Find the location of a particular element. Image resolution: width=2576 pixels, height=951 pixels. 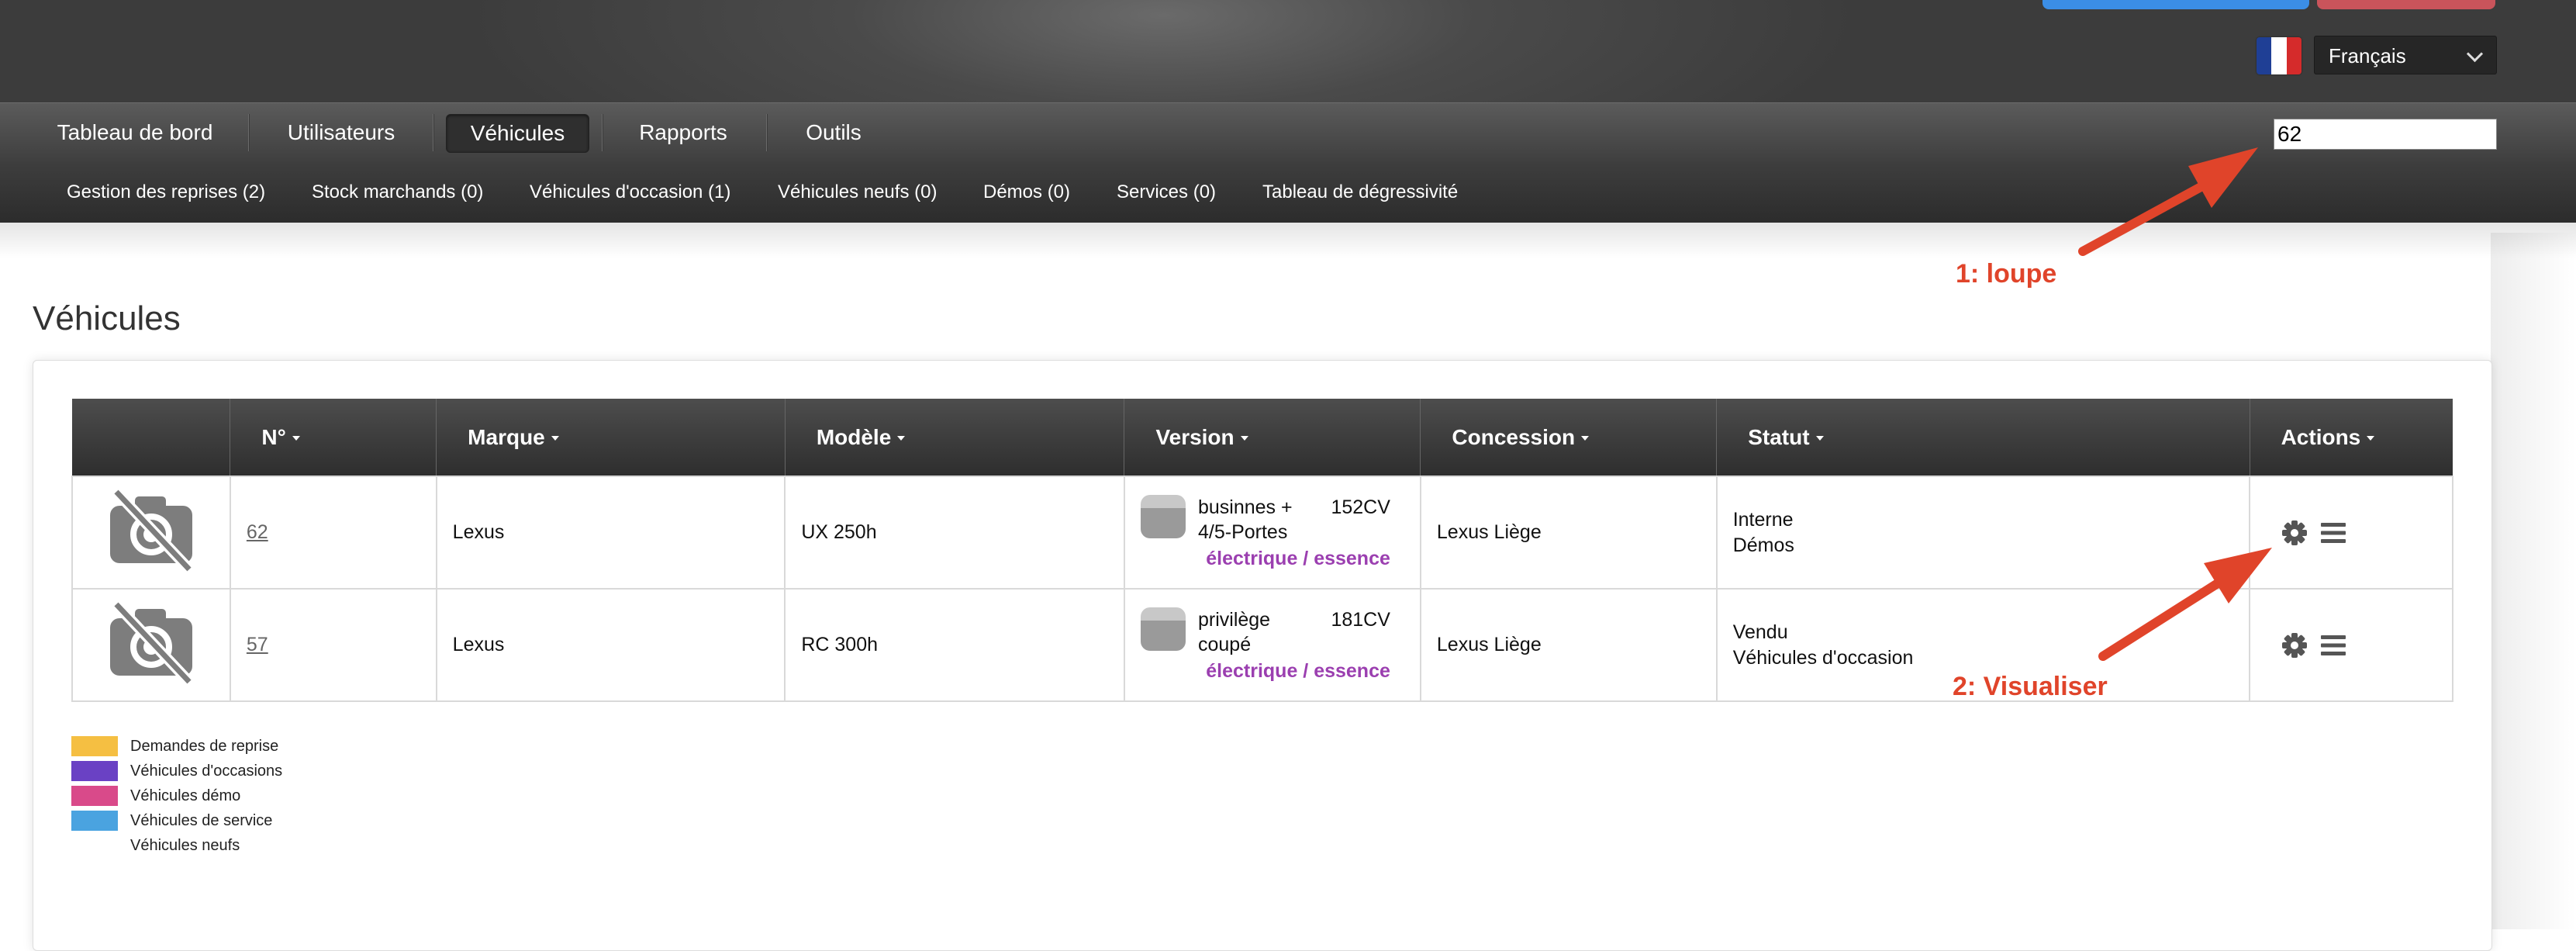

subnav-shadow is located at coordinates (1288, 240).